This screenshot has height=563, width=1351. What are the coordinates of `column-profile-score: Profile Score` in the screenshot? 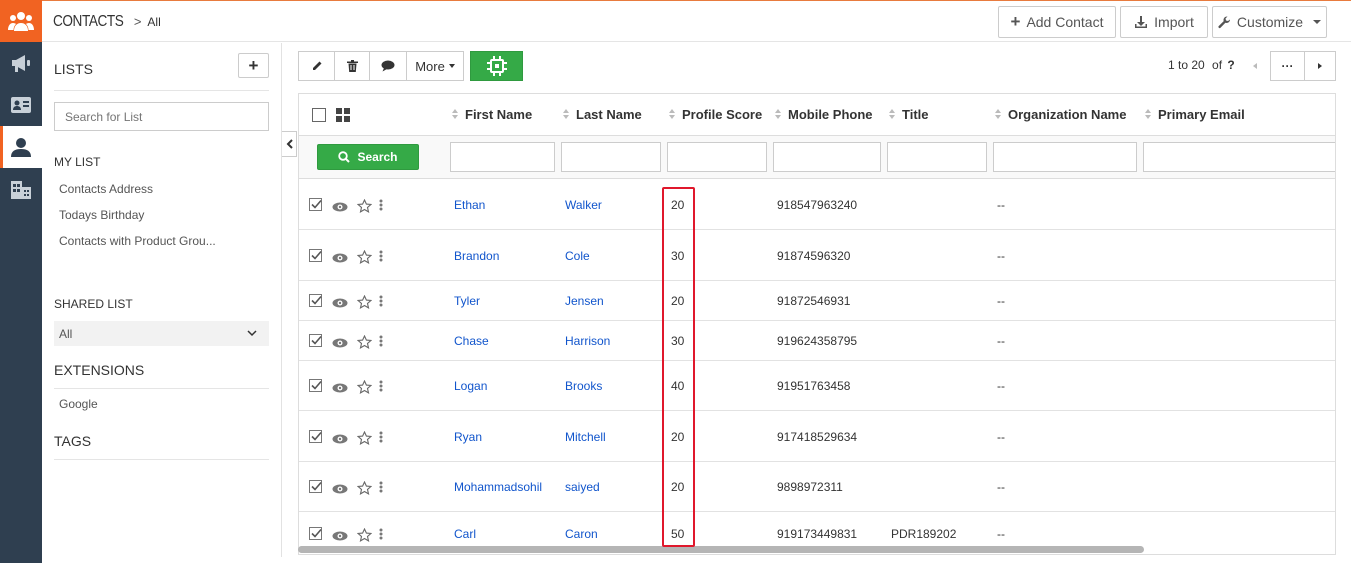 It's located at (715, 114).